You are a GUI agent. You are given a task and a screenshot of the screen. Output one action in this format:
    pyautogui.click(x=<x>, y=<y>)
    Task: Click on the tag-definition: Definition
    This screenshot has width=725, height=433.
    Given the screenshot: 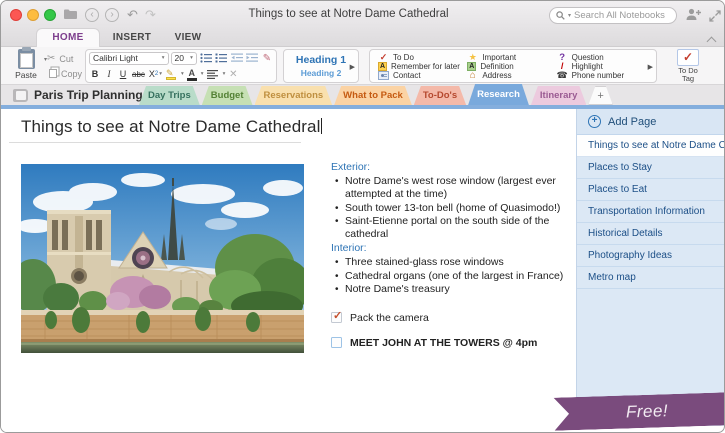 What is the action you would take?
    pyautogui.click(x=511, y=66)
    